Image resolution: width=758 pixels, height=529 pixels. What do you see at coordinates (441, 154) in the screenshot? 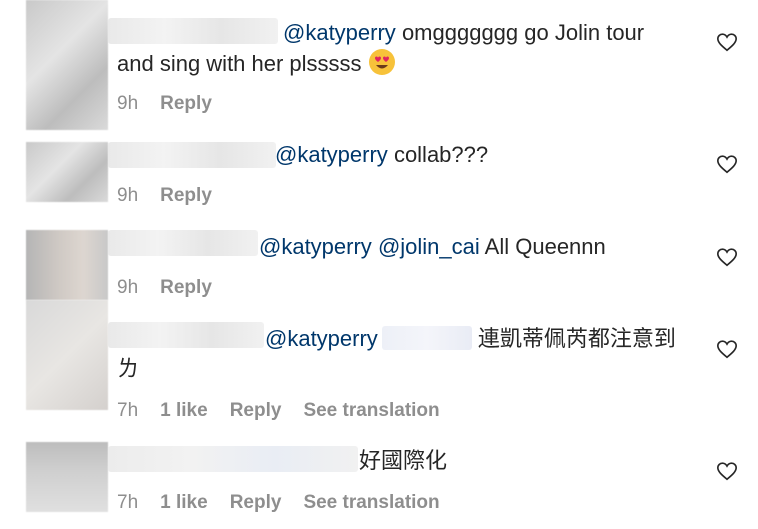
I see `comment-body: collab???` at bounding box center [441, 154].